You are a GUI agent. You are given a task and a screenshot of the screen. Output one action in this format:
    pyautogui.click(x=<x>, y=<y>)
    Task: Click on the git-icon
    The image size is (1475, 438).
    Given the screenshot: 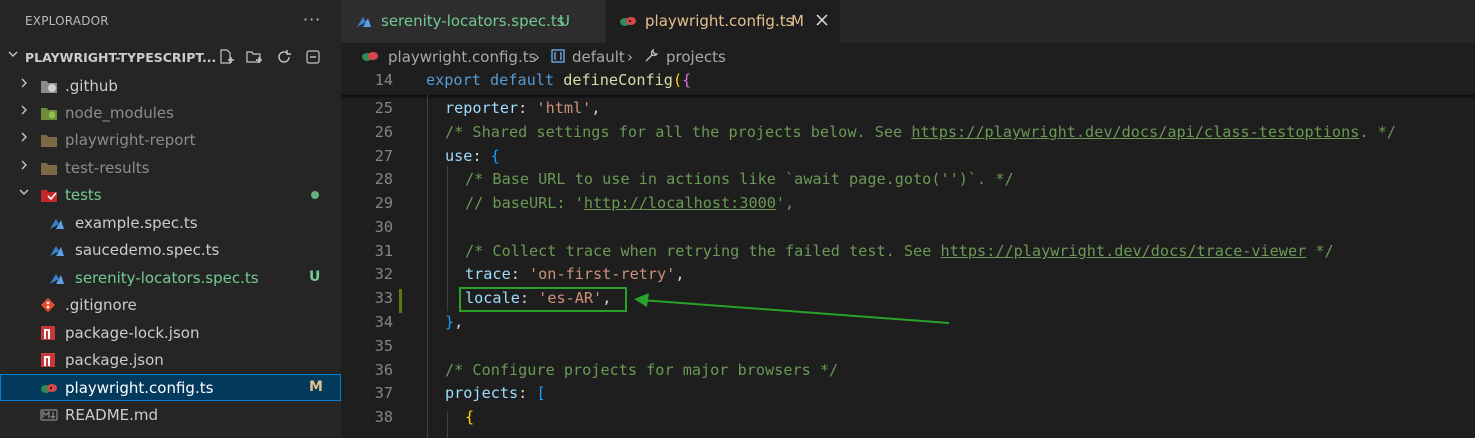 What is the action you would take?
    pyautogui.click(x=48, y=305)
    